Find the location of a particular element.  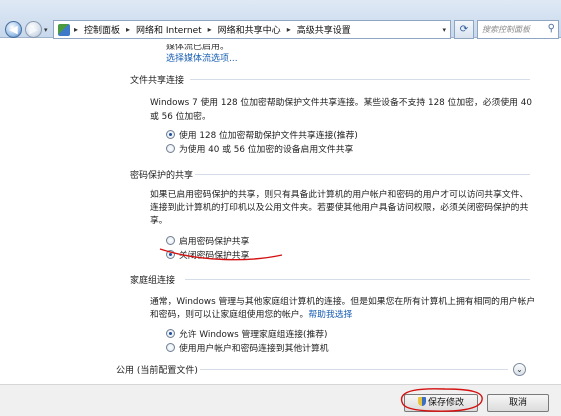

magnifier-icon: ⚲ is located at coordinates (551, 28).